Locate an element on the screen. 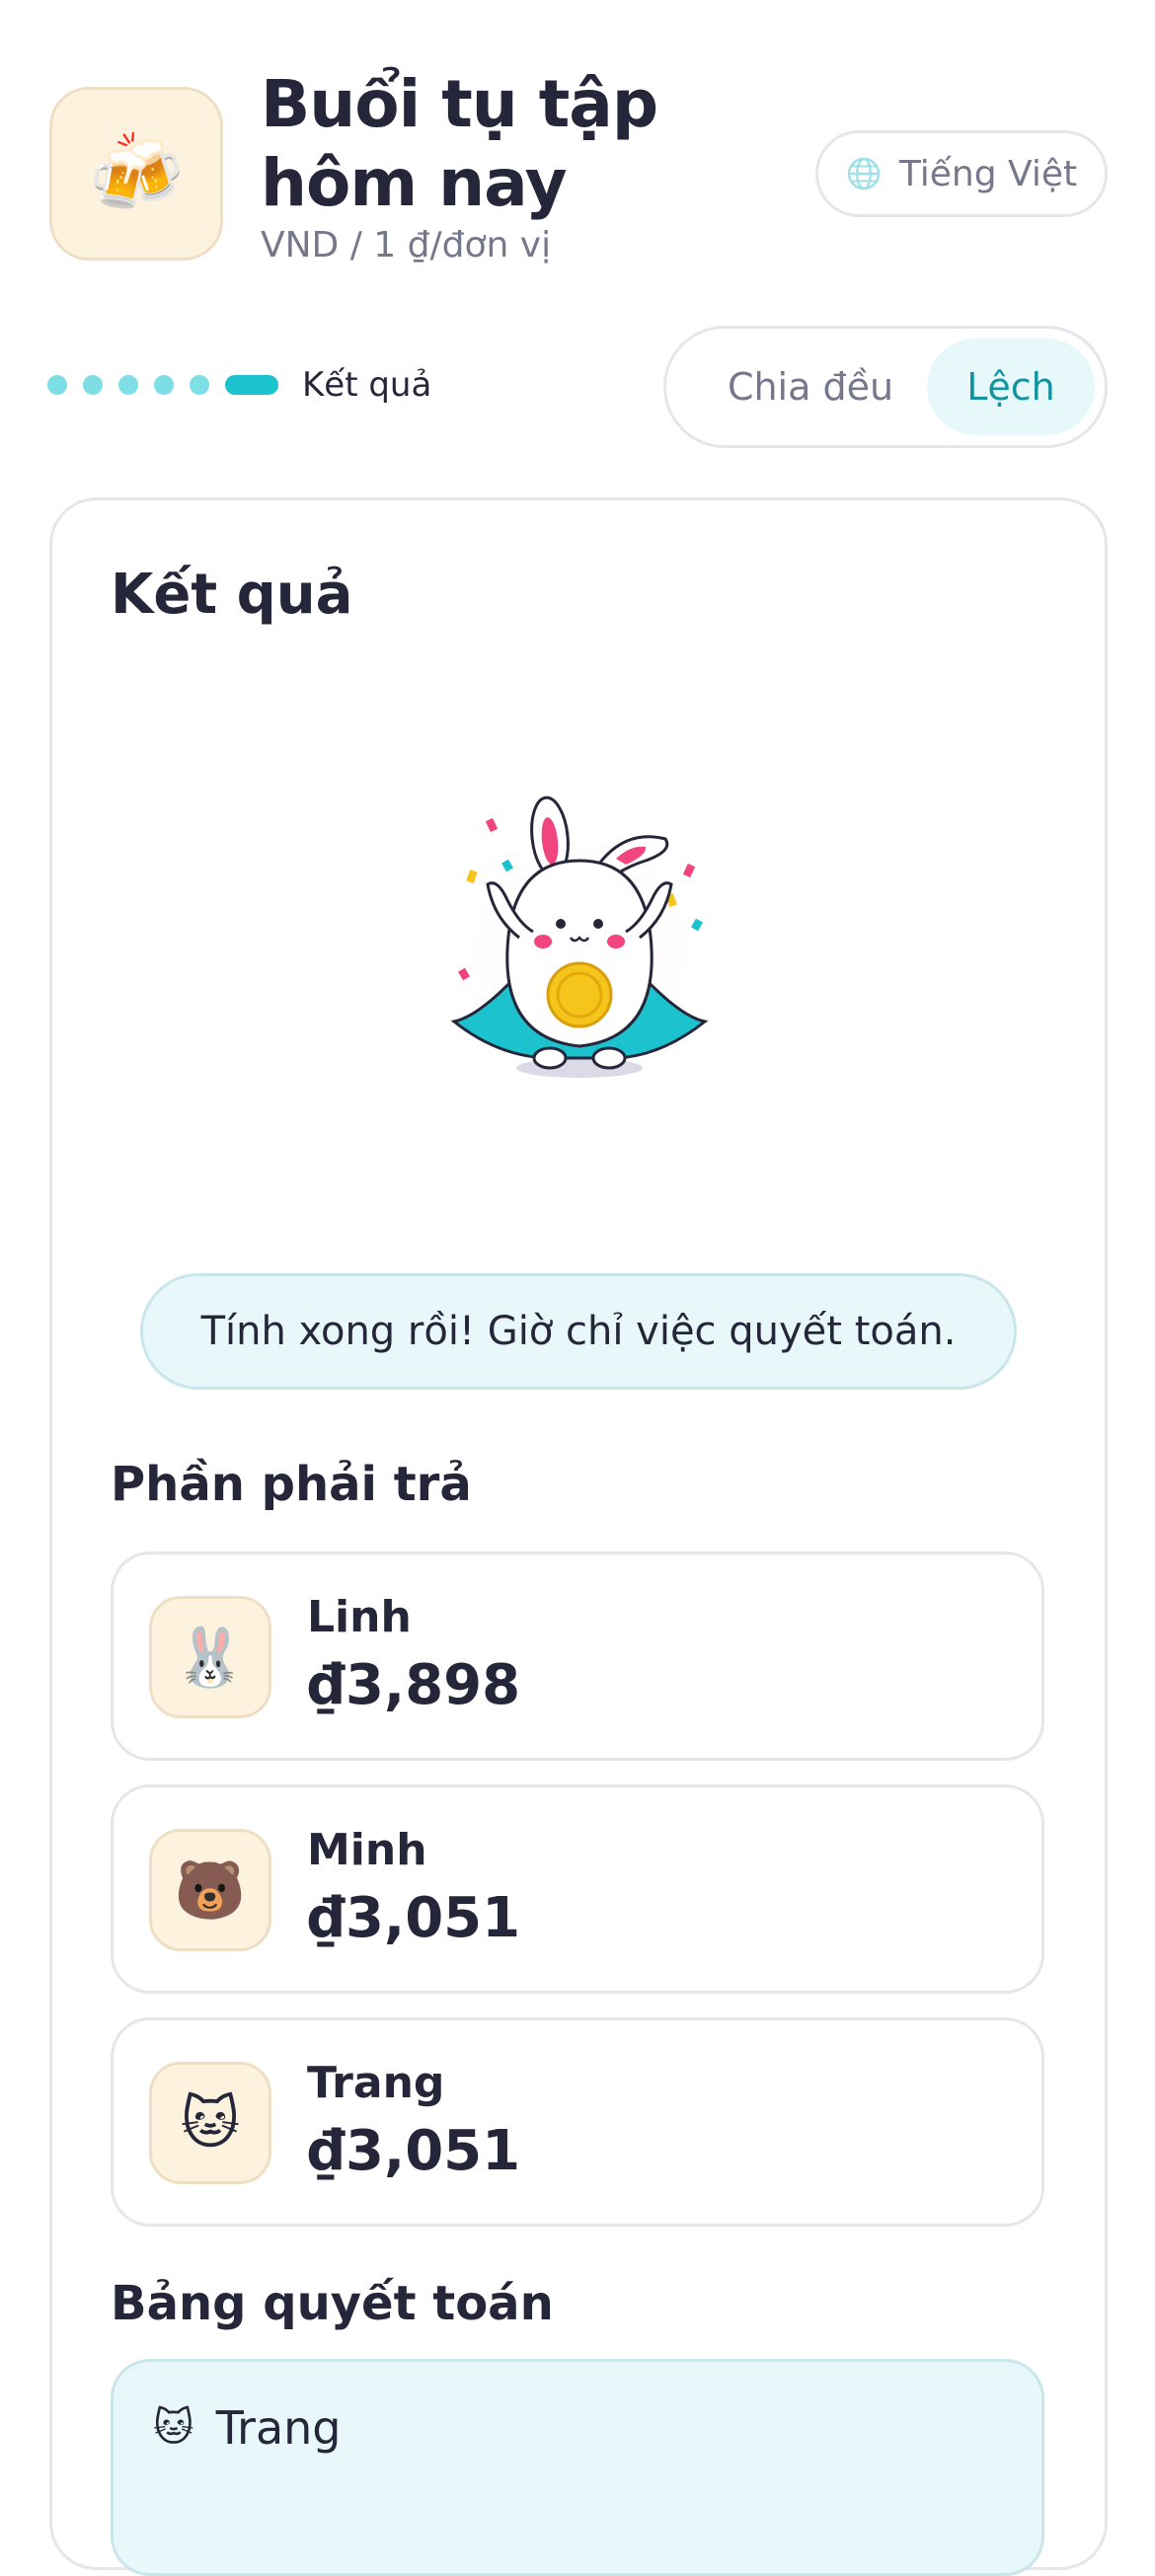  split-uneven-option: Lệch is located at coordinates (1011, 387).